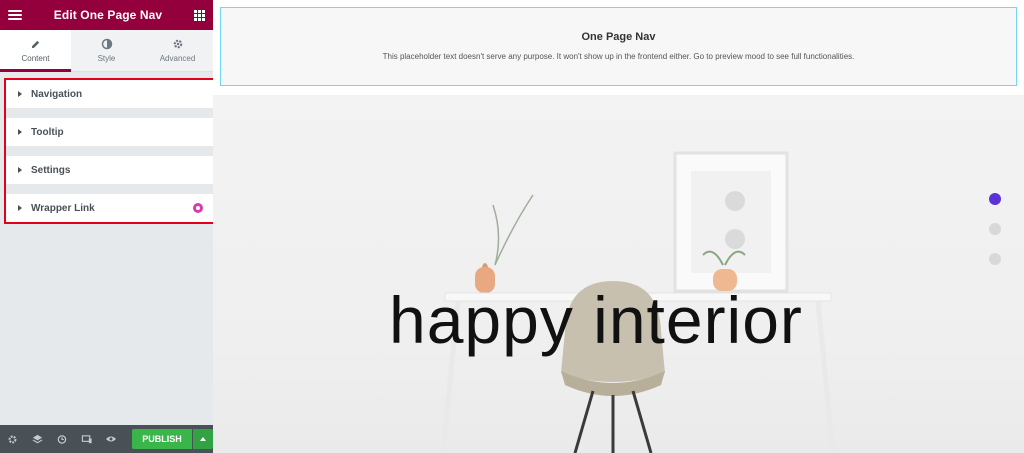 The width and height of the screenshot is (1024, 453). I want to click on tab-advanced: Advanced, so click(177, 50).